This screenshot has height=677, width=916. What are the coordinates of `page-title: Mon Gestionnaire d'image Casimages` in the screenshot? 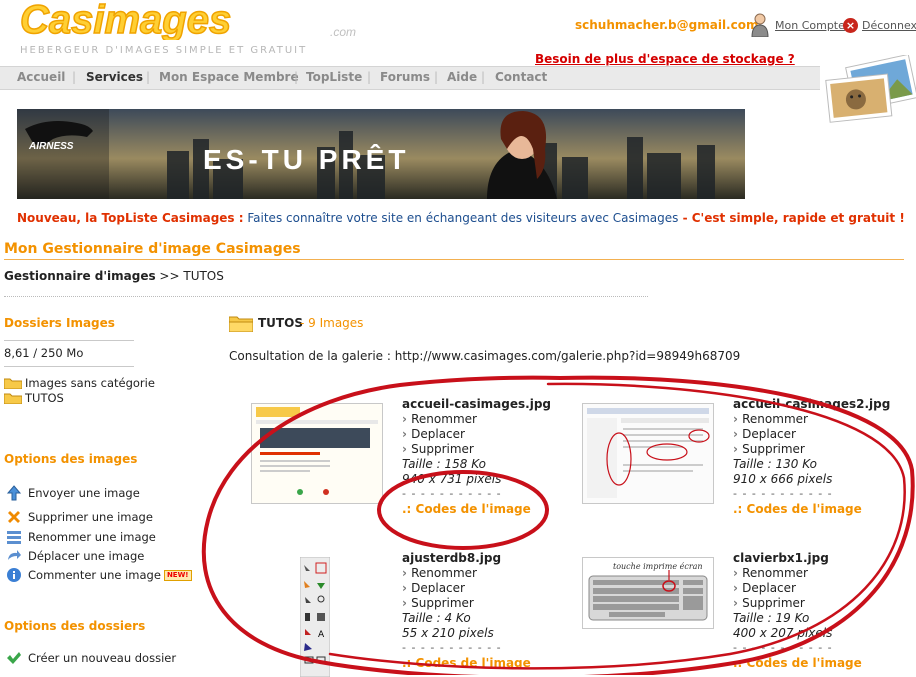 It's located at (152, 249).